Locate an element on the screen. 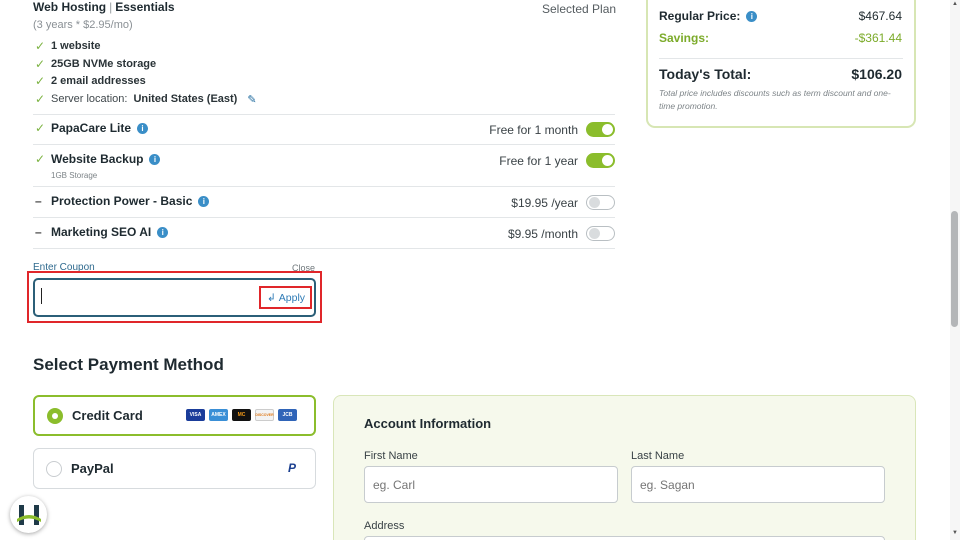  address-label: Address is located at coordinates (384, 526).